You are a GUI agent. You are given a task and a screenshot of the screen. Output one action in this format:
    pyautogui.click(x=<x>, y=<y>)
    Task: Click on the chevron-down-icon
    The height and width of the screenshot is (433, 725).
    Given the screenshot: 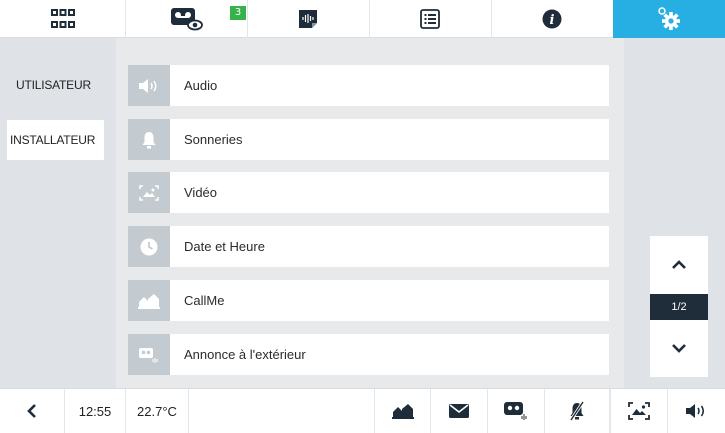 What is the action you would take?
    pyautogui.click(x=679, y=348)
    